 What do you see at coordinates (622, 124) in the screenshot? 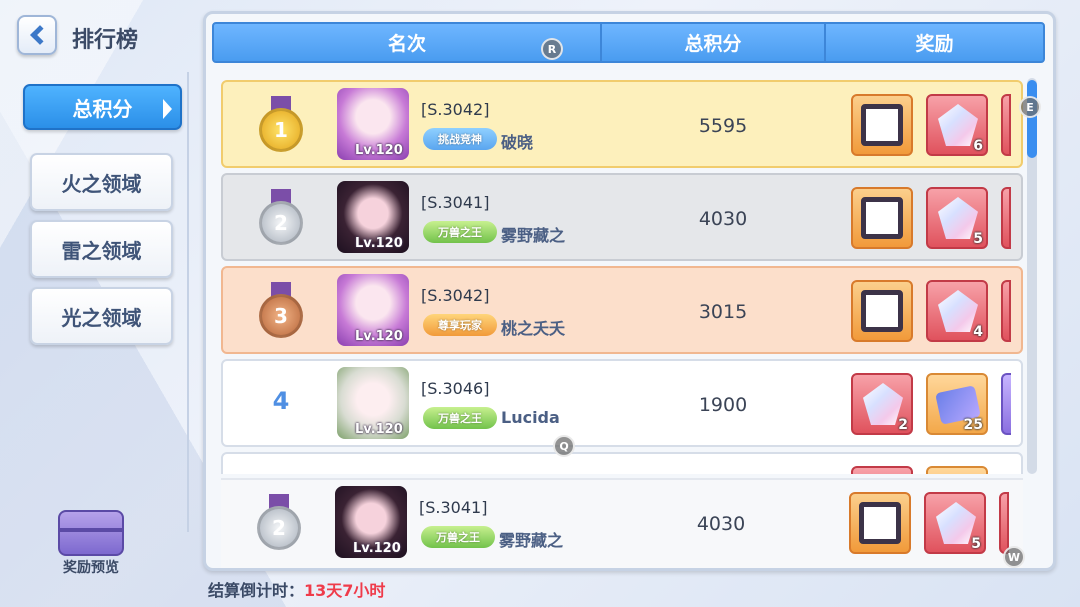
I see `ranking-row: 1 Lv.120 [S.3042] 挑战竞神 破晓 5595 6` at bounding box center [622, 124].